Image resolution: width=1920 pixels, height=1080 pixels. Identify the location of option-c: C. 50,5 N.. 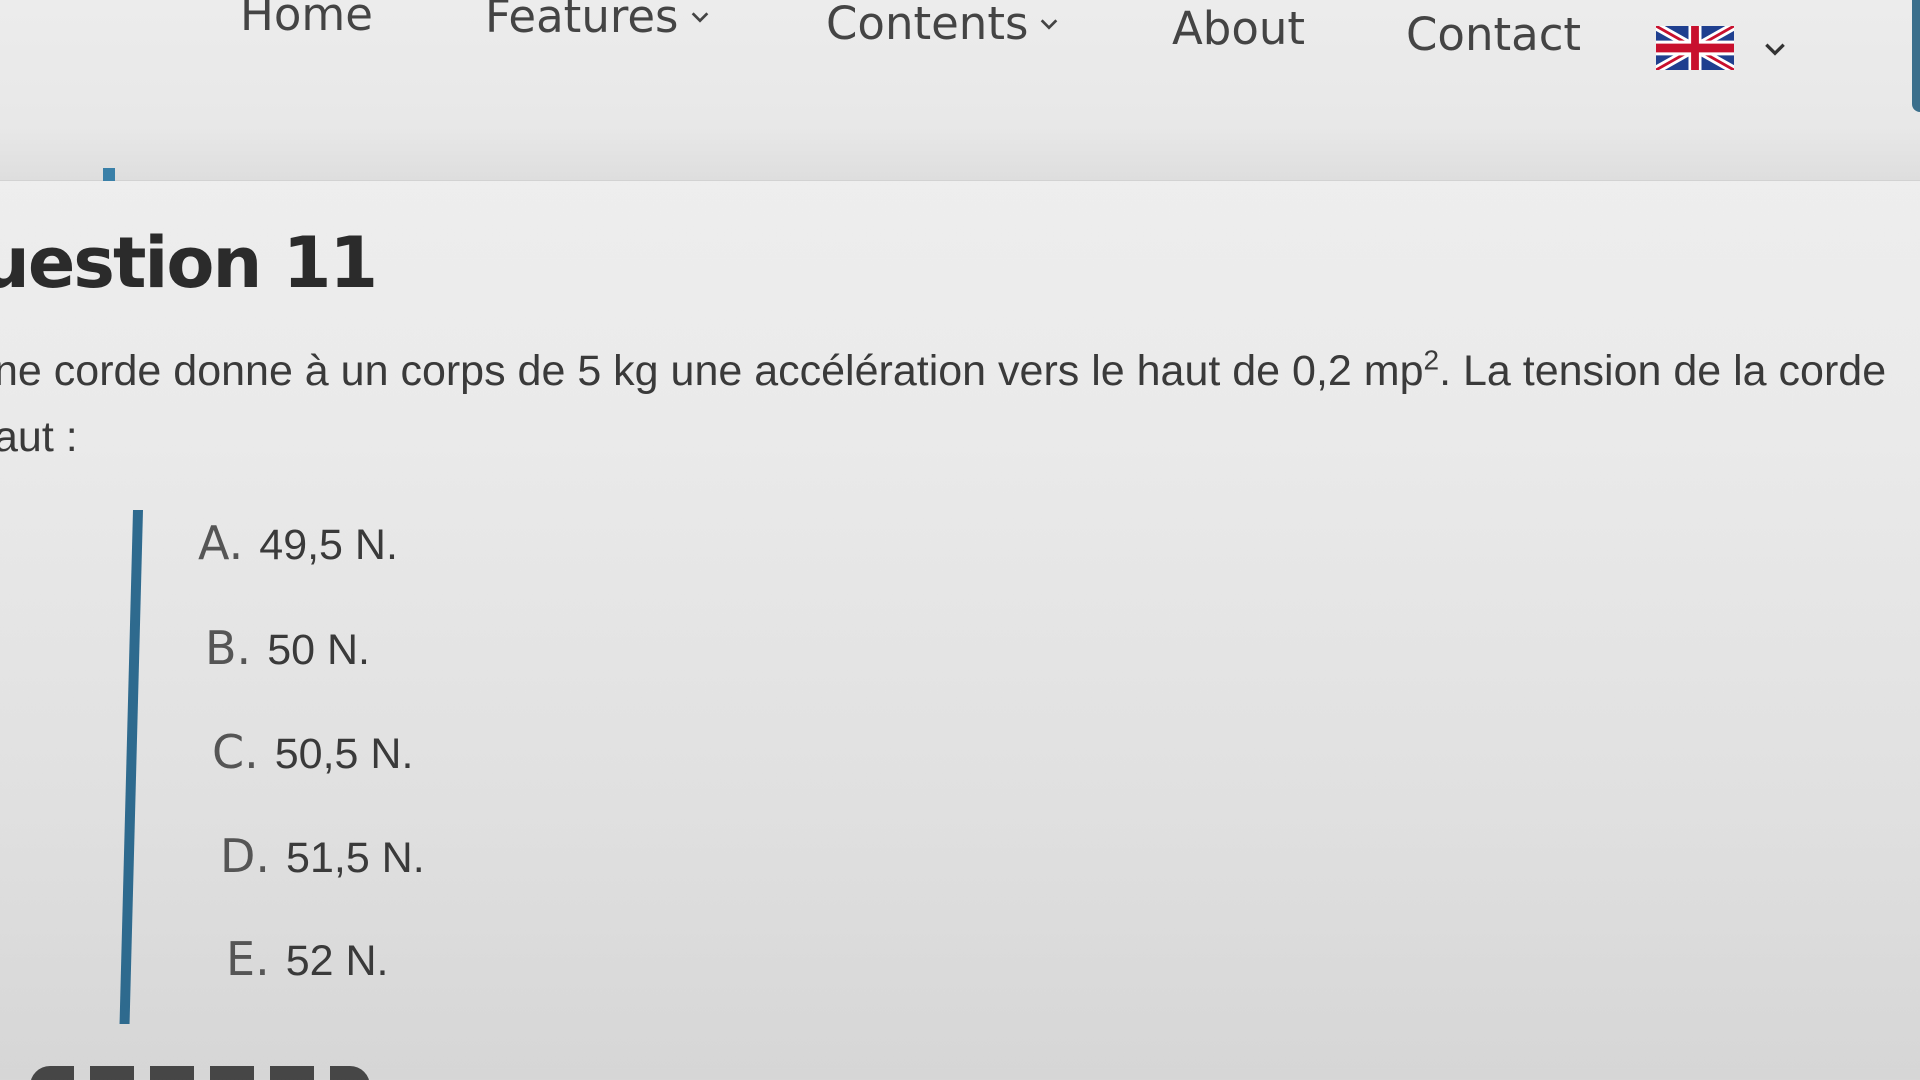
(312, 752).